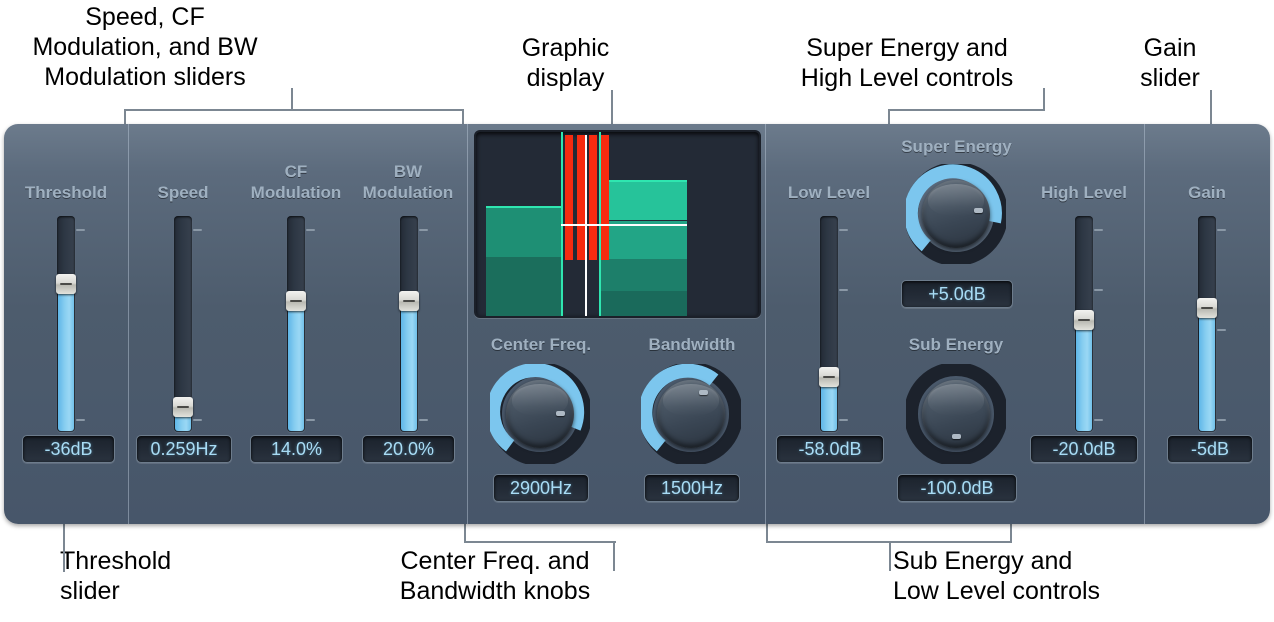 This screenshot has height=622, width=1274. What do you see at coordinates (296, 369) in the screenshot?
I see `cf-modulation-slider-fill` at bounding box center [296, 369].